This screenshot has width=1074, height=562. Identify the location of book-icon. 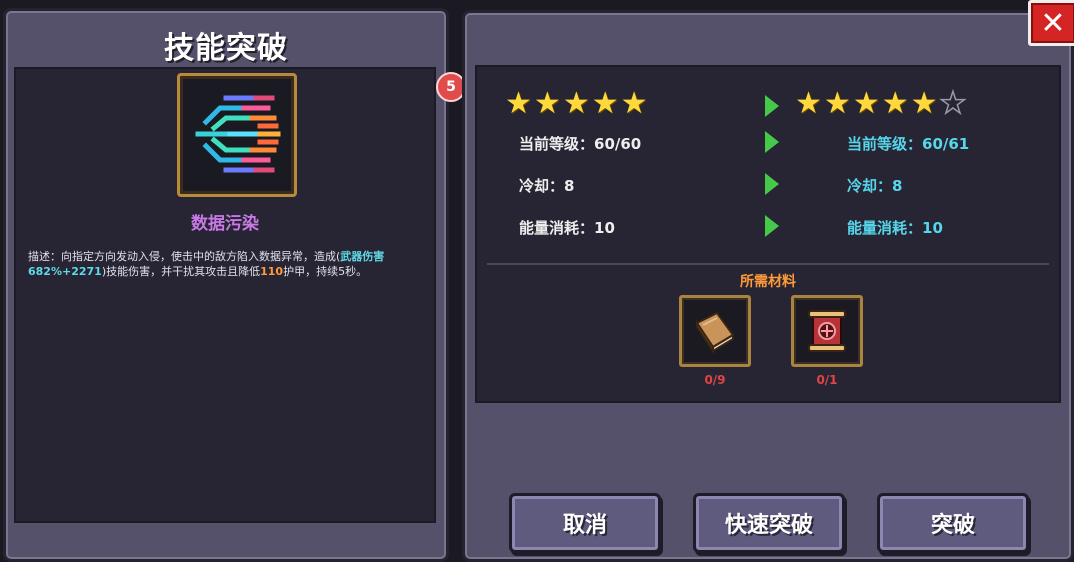
(715, 333).